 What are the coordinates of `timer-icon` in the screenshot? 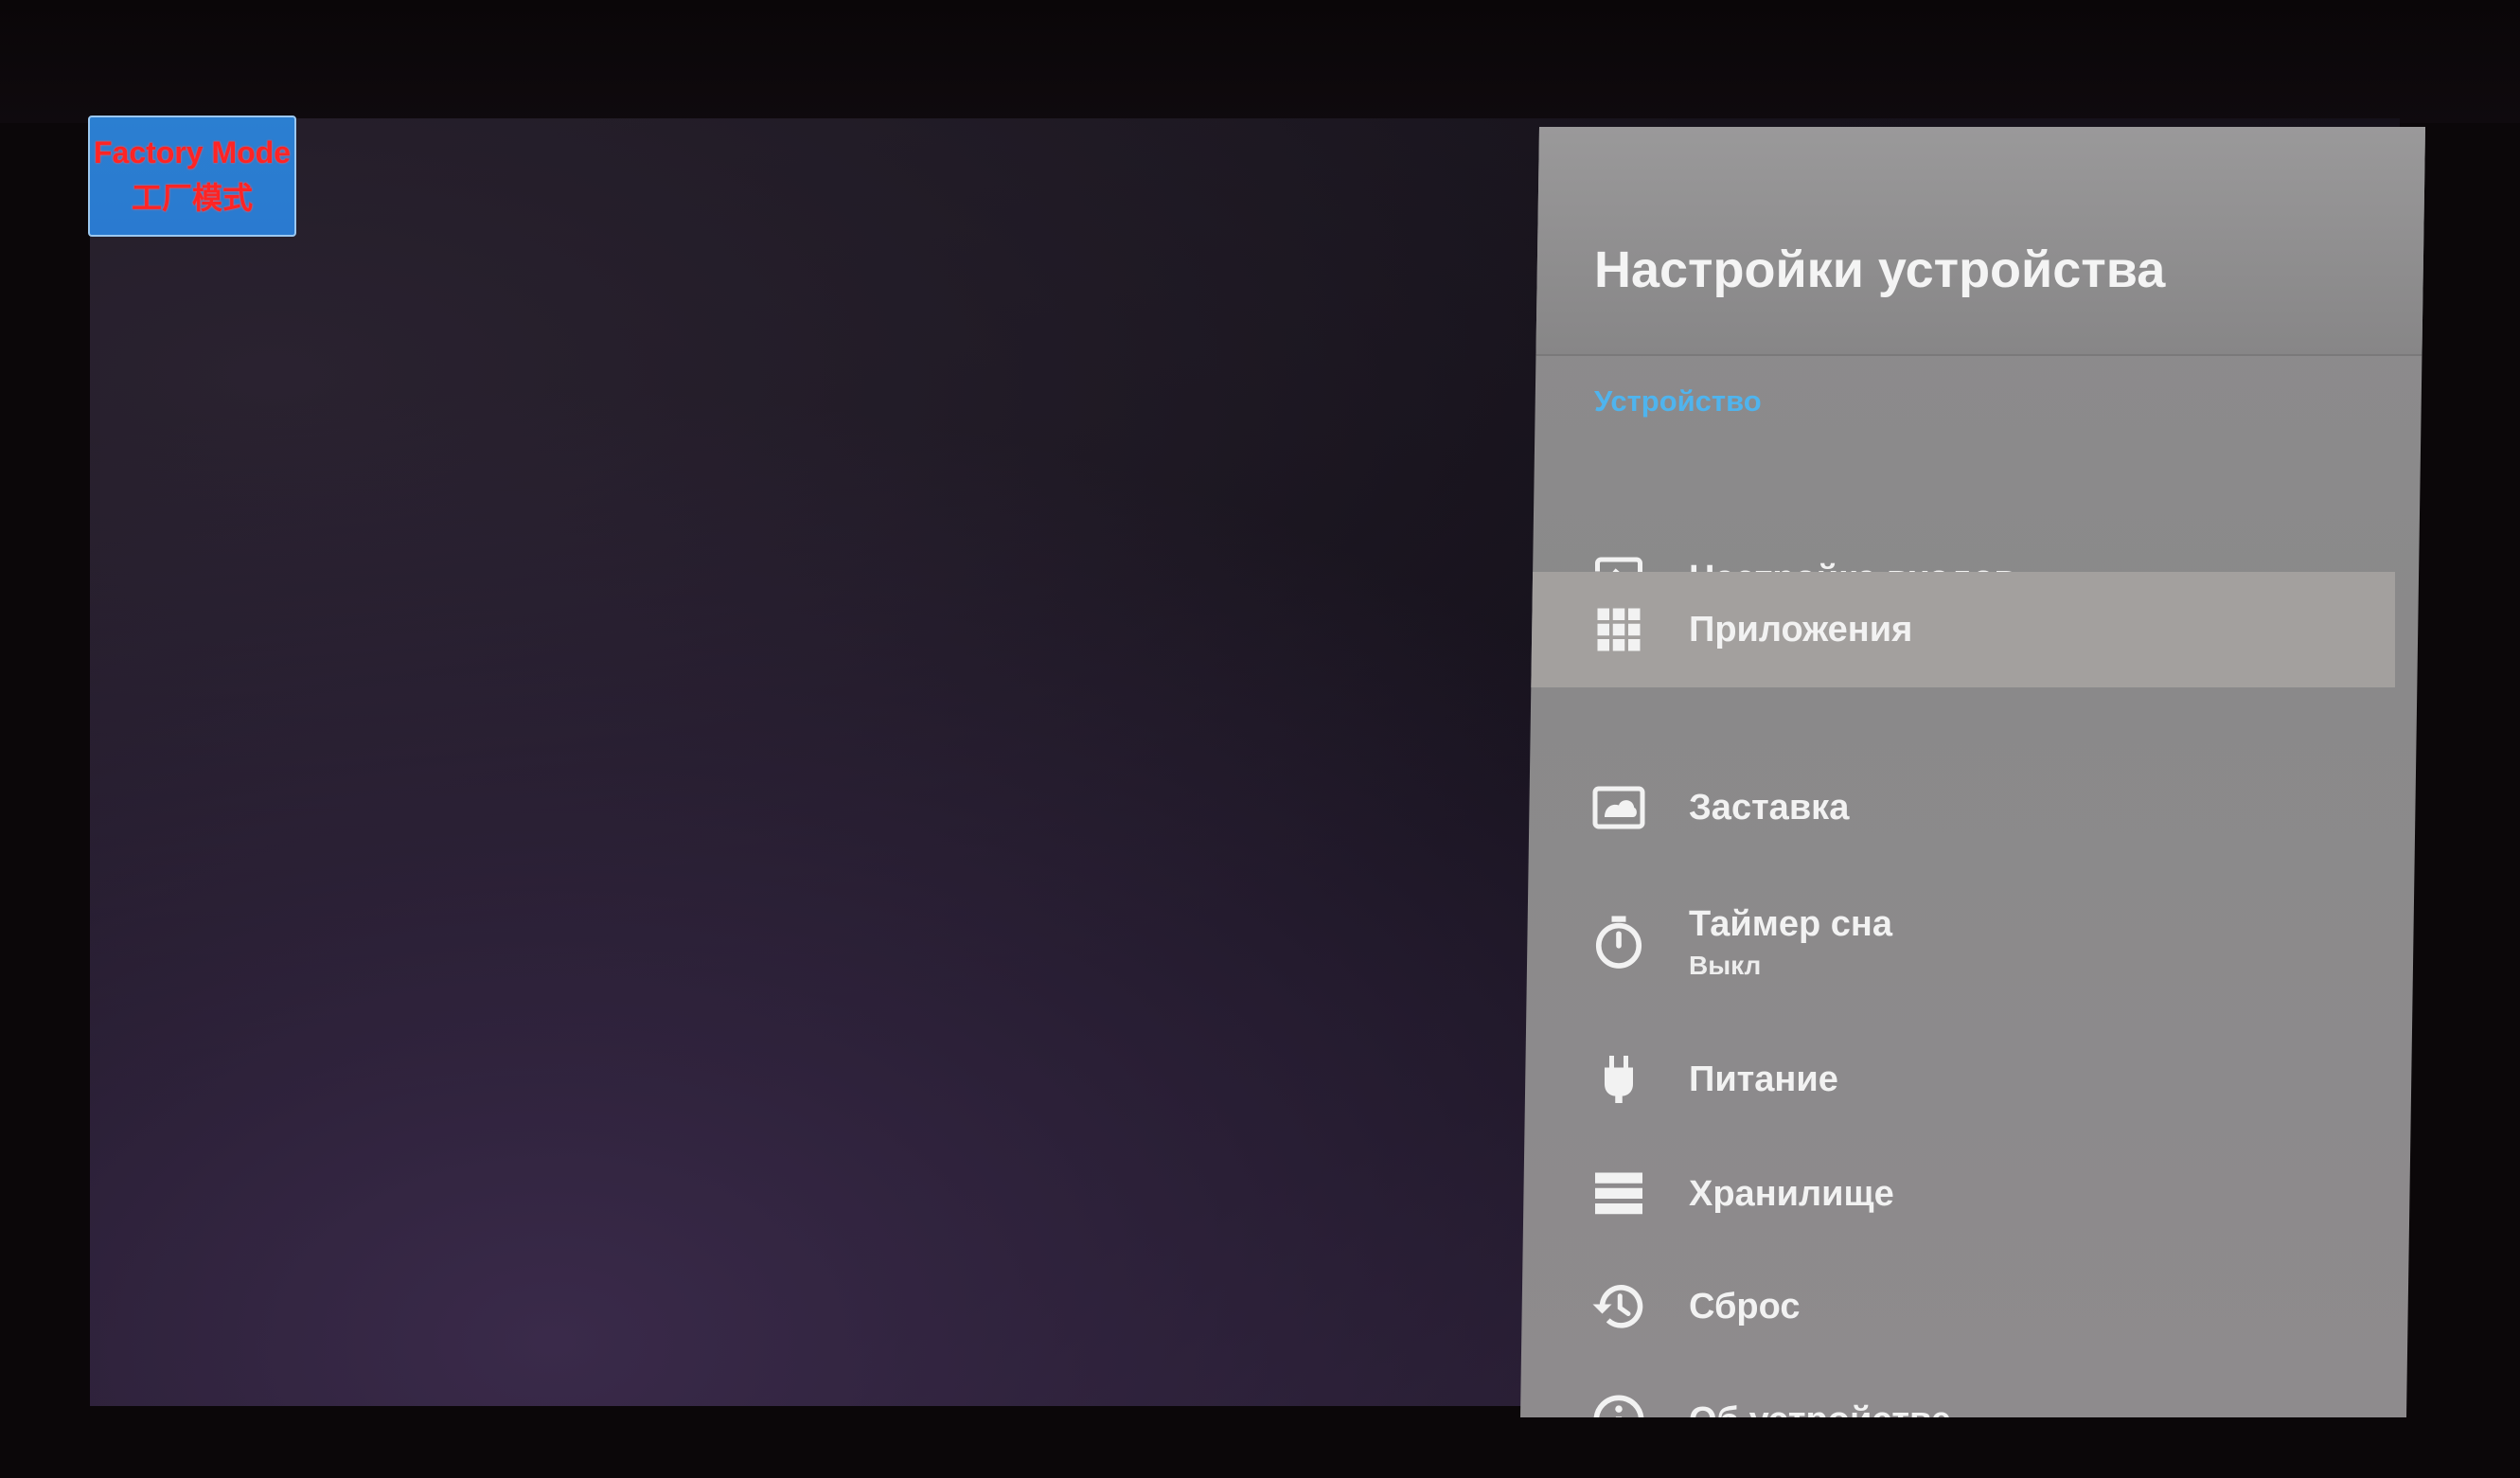 It's located at (1618, 942).